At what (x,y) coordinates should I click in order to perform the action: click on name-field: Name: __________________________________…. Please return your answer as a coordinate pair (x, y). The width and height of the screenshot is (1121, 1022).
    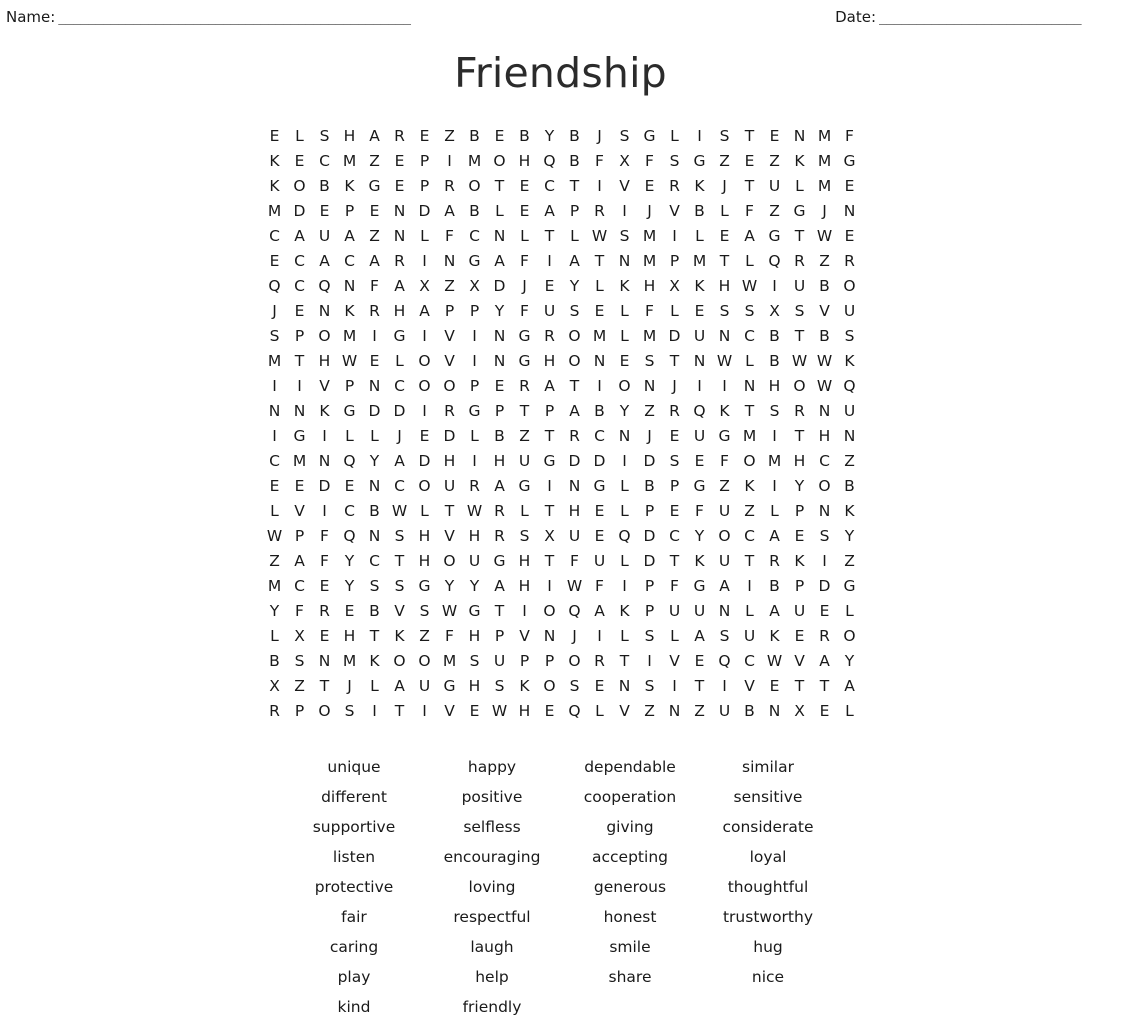
    Looking at the image, I should click on (236, 17).